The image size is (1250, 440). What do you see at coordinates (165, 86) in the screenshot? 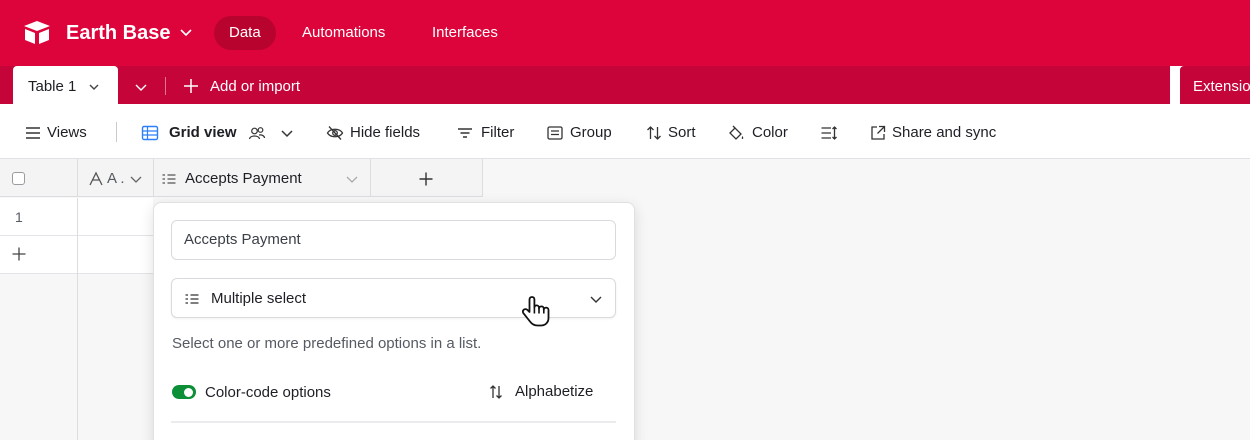
I see `tab-divider` at bounding box center [165, 86].